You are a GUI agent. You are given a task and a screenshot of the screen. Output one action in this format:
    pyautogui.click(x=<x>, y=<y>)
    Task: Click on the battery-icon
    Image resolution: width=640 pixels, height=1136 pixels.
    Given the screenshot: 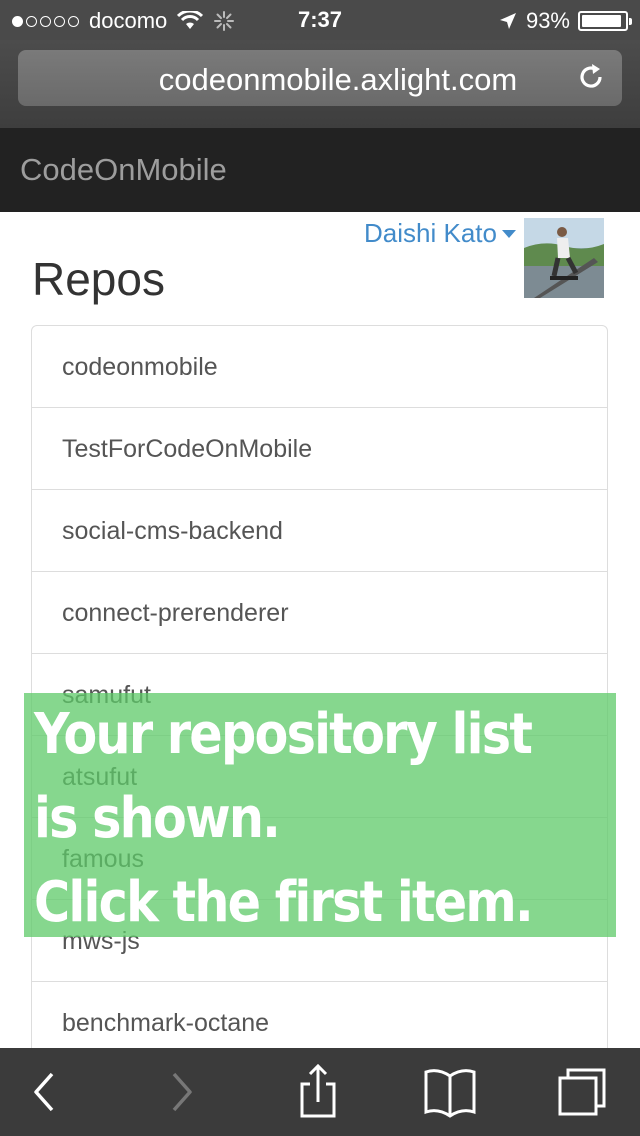 What is the action you would take?
    pyautogui.click(x=605, y=21)
    